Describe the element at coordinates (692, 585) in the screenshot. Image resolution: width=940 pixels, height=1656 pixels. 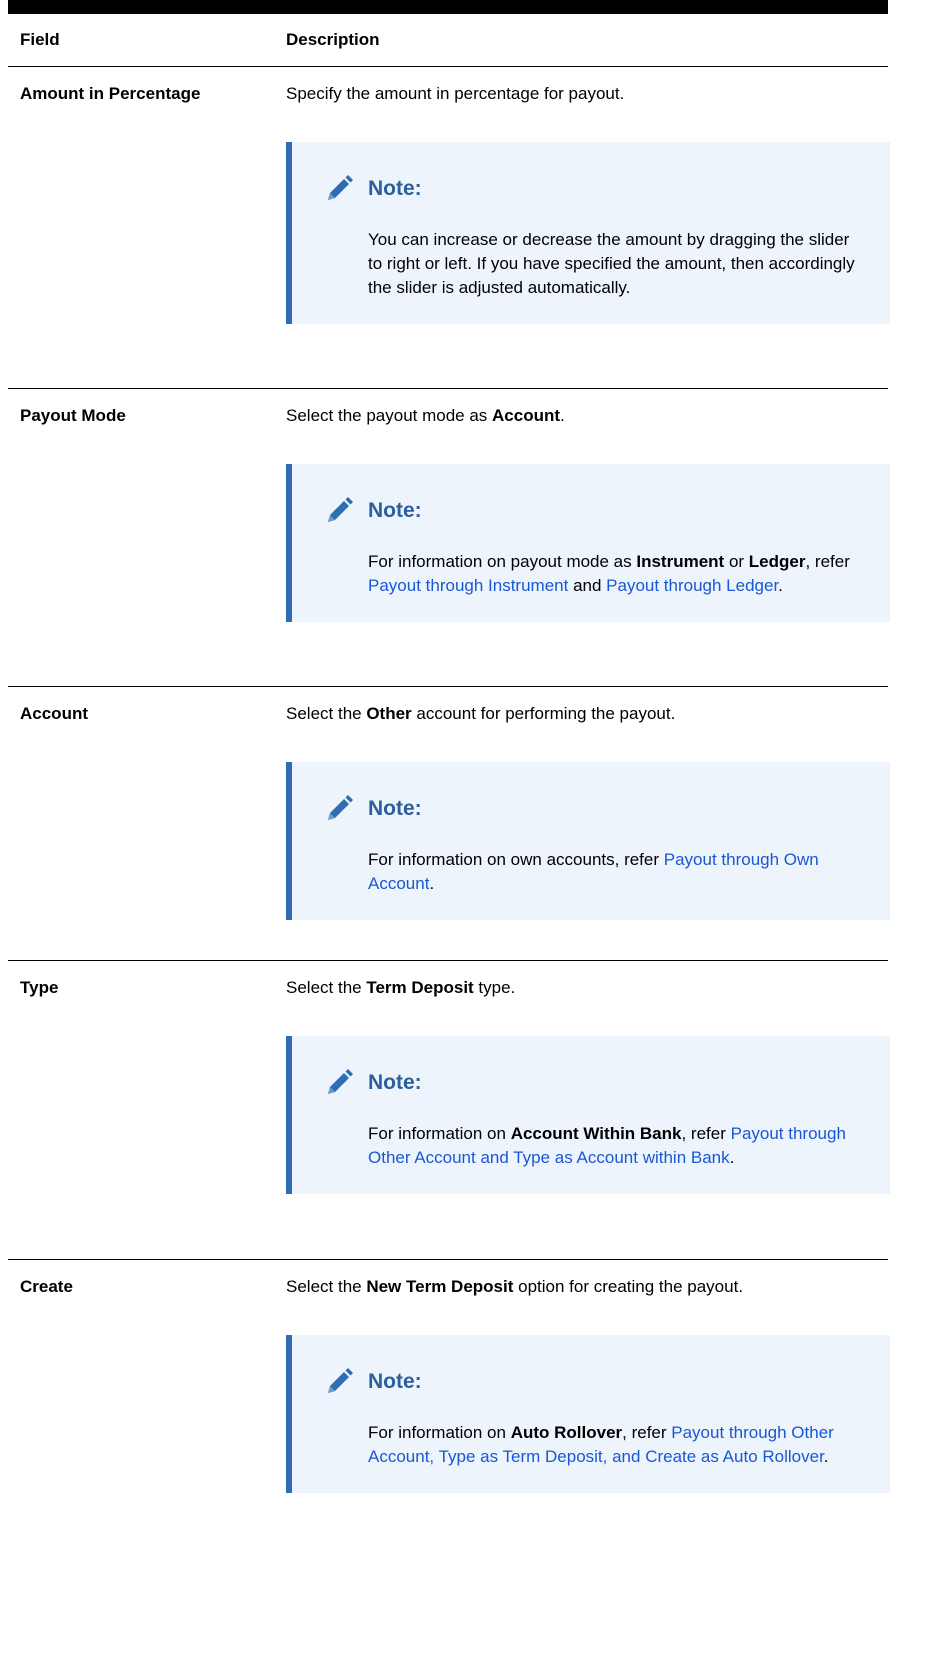
I see `link-payout-through-ledger: Payout through Ledger` at that location.